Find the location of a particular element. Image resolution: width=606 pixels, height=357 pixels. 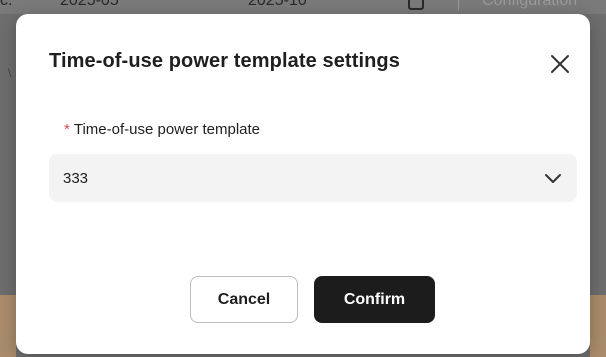

template-select: 333 is located at coordinates (313, 178).